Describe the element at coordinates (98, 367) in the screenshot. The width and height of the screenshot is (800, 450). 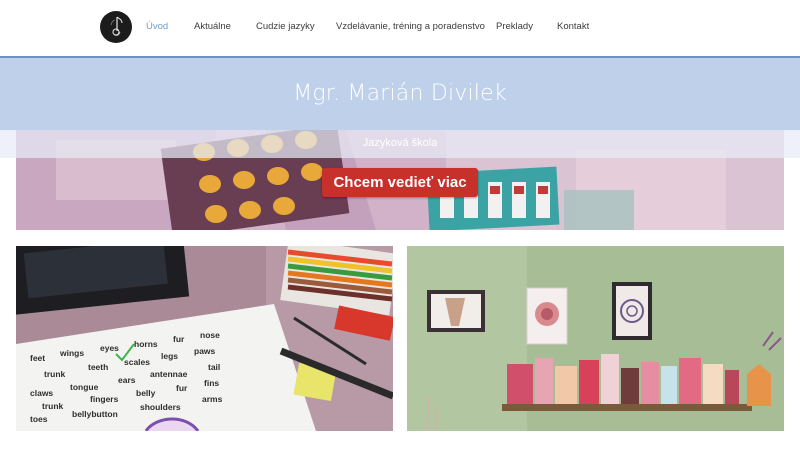
I see `worksheet-word: teeth` at that location.